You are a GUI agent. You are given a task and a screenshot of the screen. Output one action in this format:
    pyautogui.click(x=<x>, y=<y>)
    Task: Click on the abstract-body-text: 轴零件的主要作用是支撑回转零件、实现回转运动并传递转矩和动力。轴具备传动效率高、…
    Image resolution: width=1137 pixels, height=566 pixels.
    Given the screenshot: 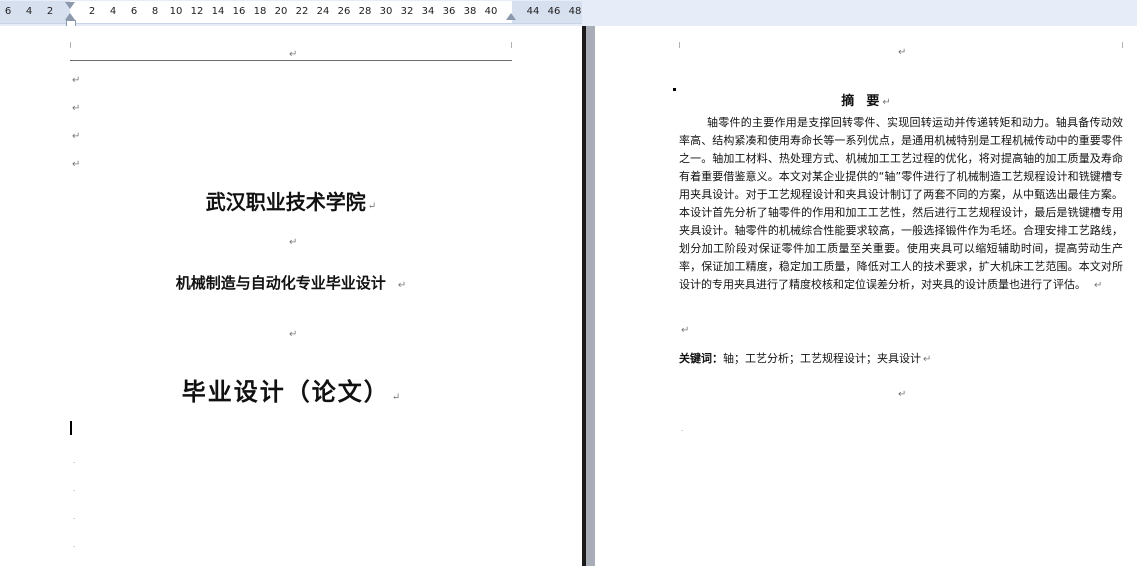 What is the action you would take?
    pyautogui.click(x=901, y=203)
    